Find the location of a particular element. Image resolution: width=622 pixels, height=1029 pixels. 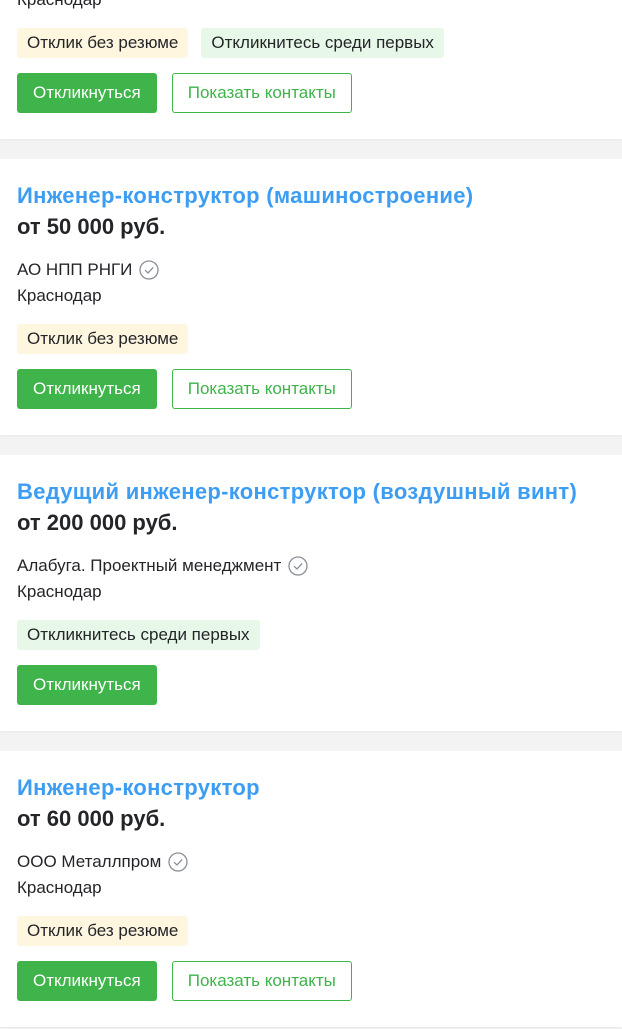

vacancy-badges: Откликнитесь среди первых is located at coordinates (138, 635).